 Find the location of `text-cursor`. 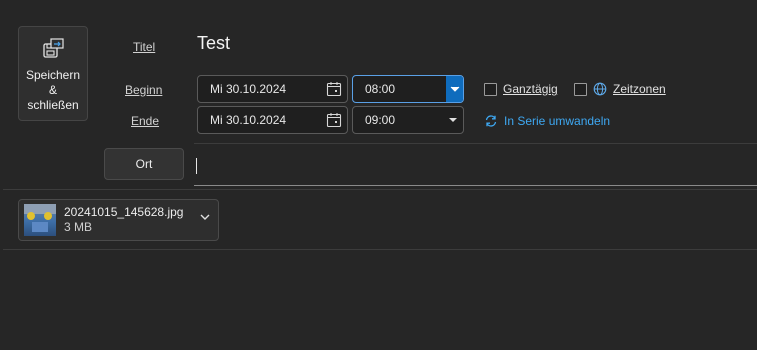

text-cursor is located at coordinates (196, 166).